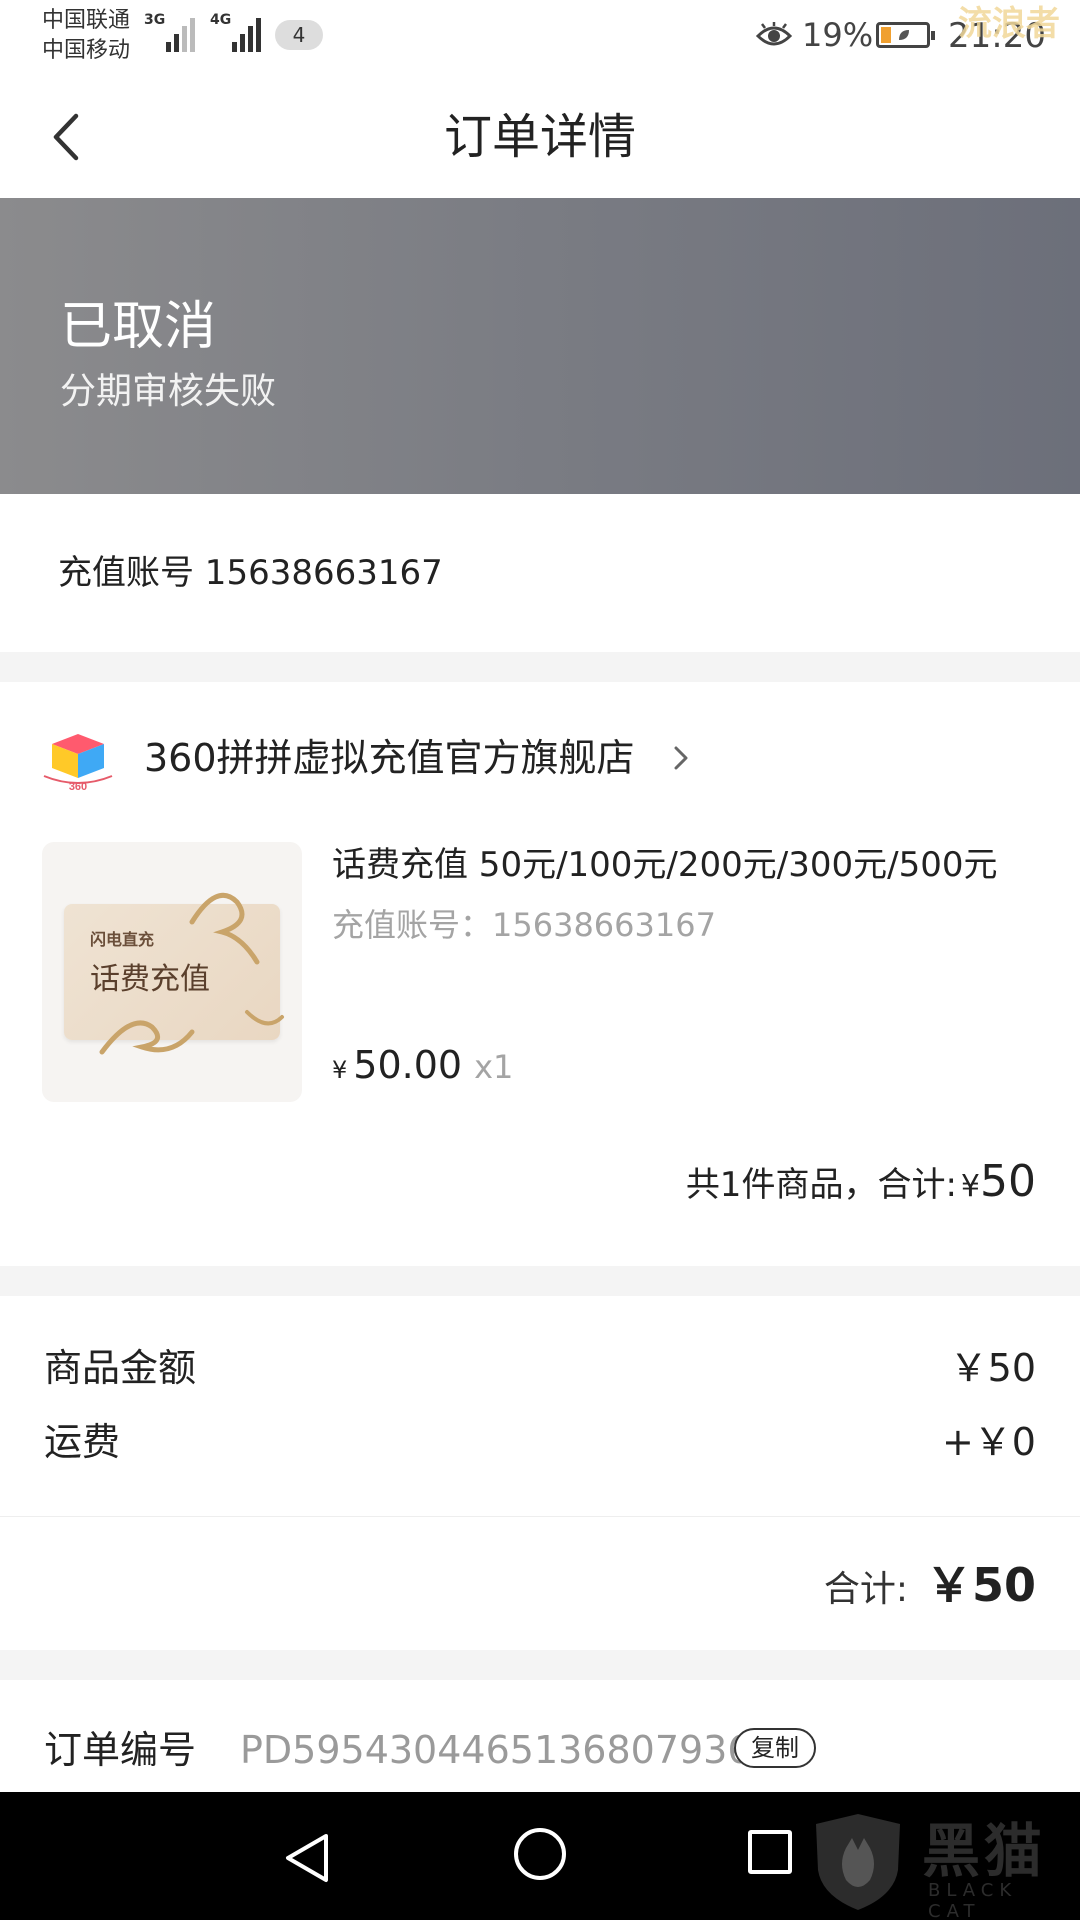  What do you see at coordinates (168, 391) in the screenshot?
I see `order-status-subtitle: 分期审核失败` at bounding box center [168, 391].